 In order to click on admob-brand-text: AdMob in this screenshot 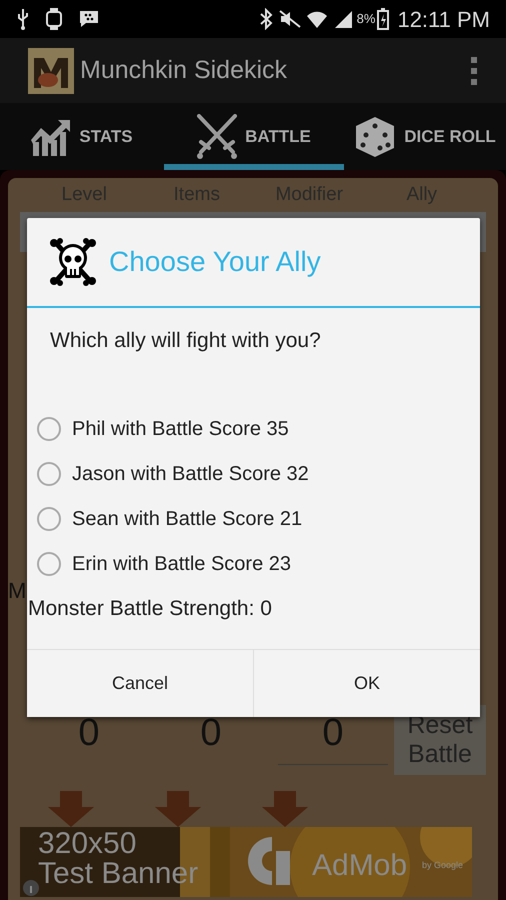, I will do `click(360, 866)`.